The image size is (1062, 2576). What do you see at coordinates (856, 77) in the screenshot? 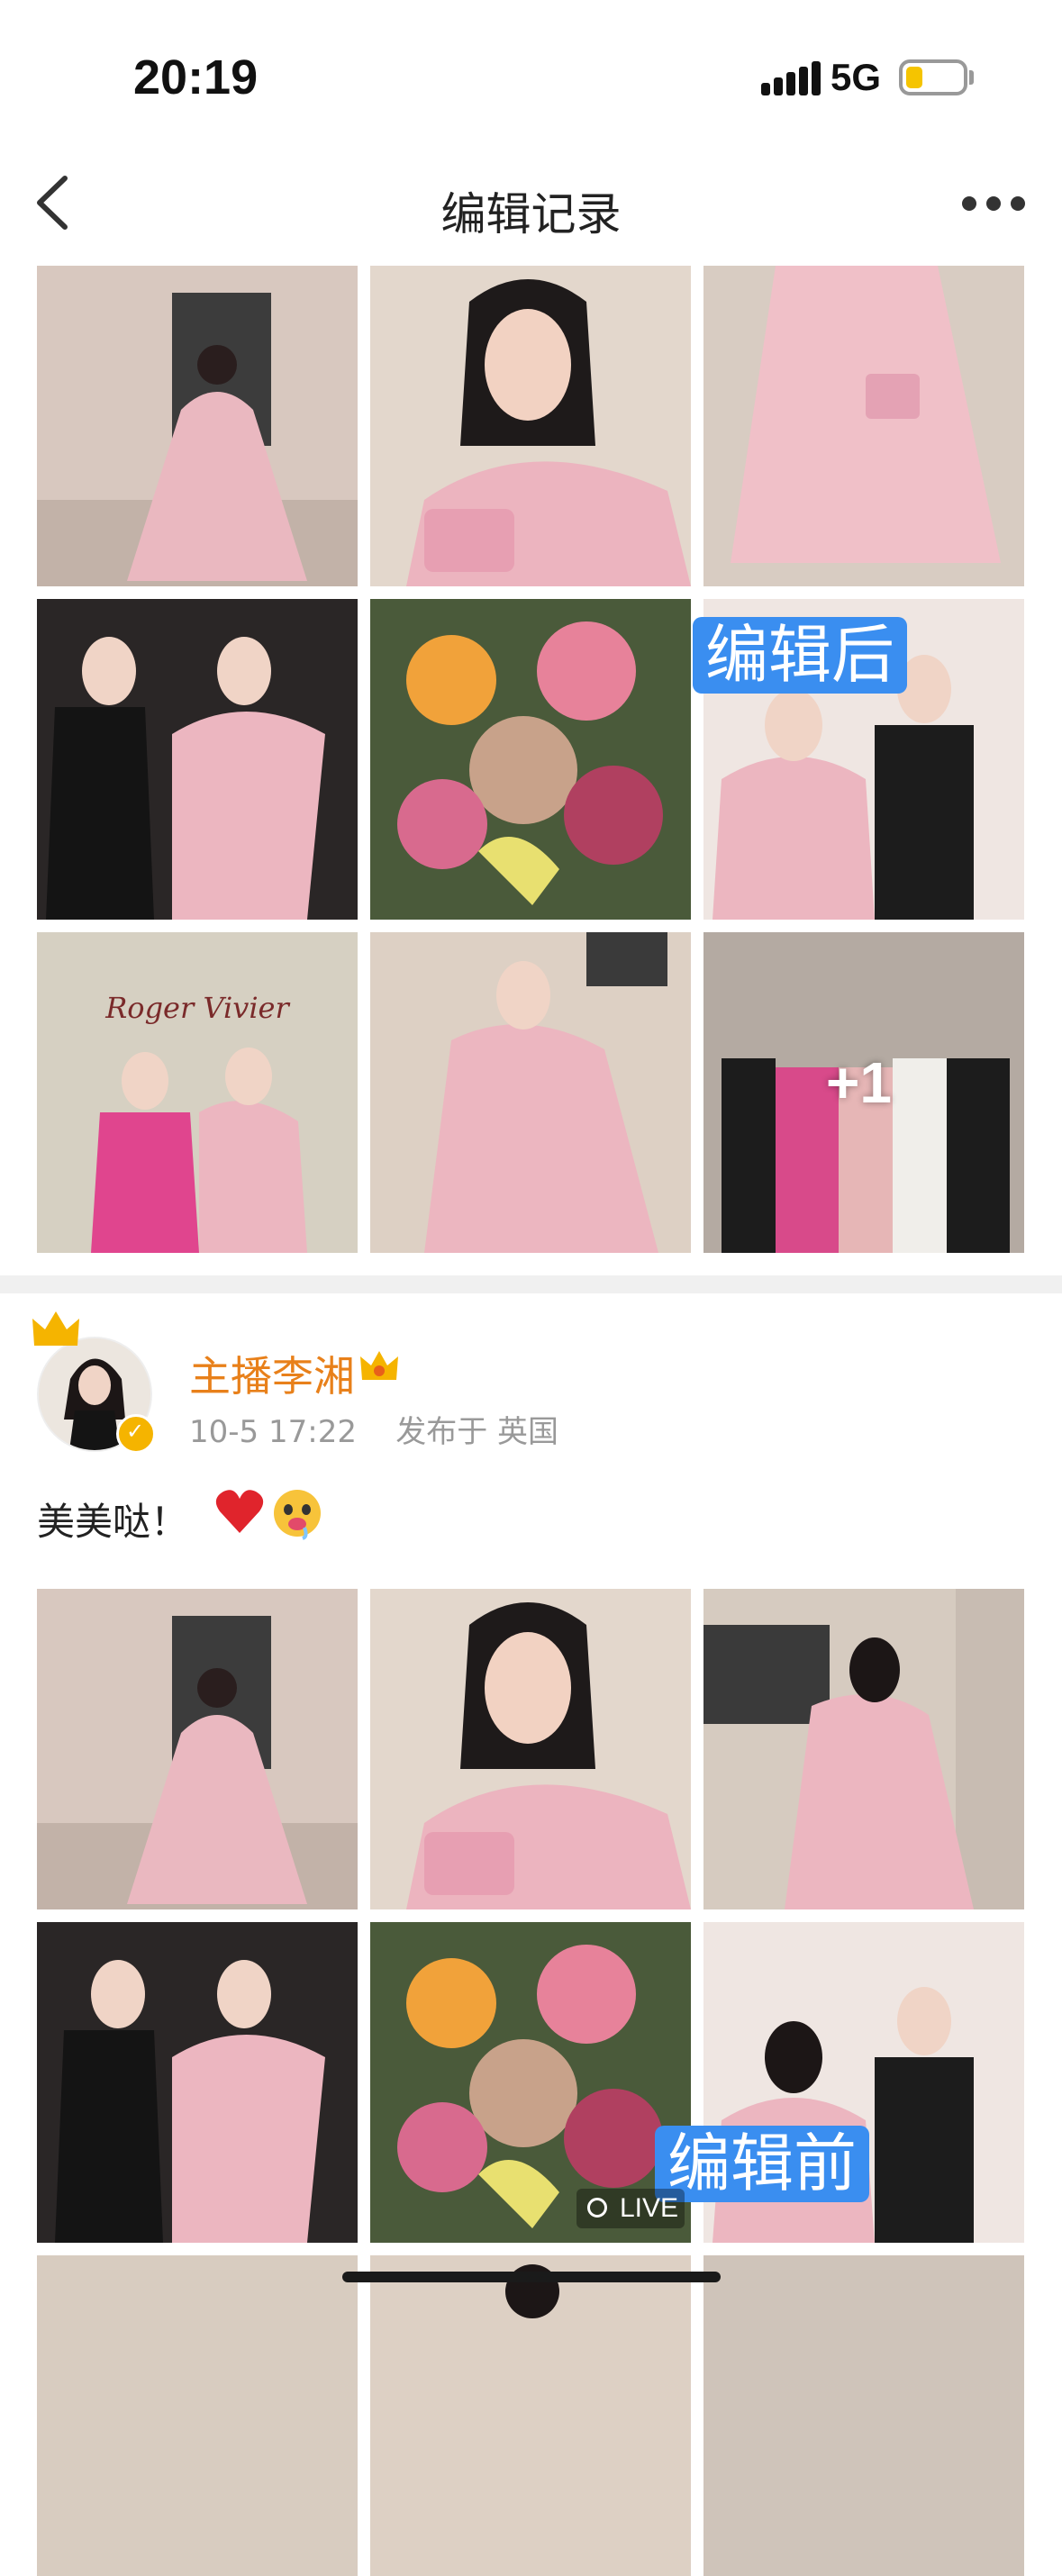
I see `network-label: 5G` at bounding box center [856, 77].